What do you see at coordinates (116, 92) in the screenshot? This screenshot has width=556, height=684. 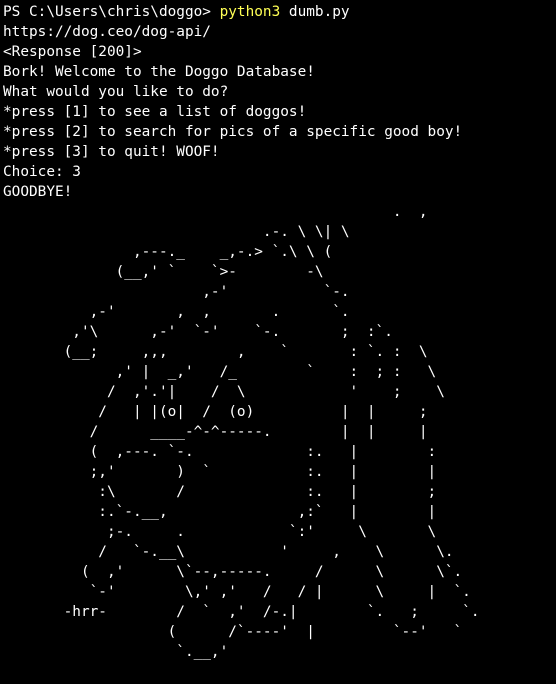 I see `output-line: What would you like to do?` at bounding box center [116, 92].